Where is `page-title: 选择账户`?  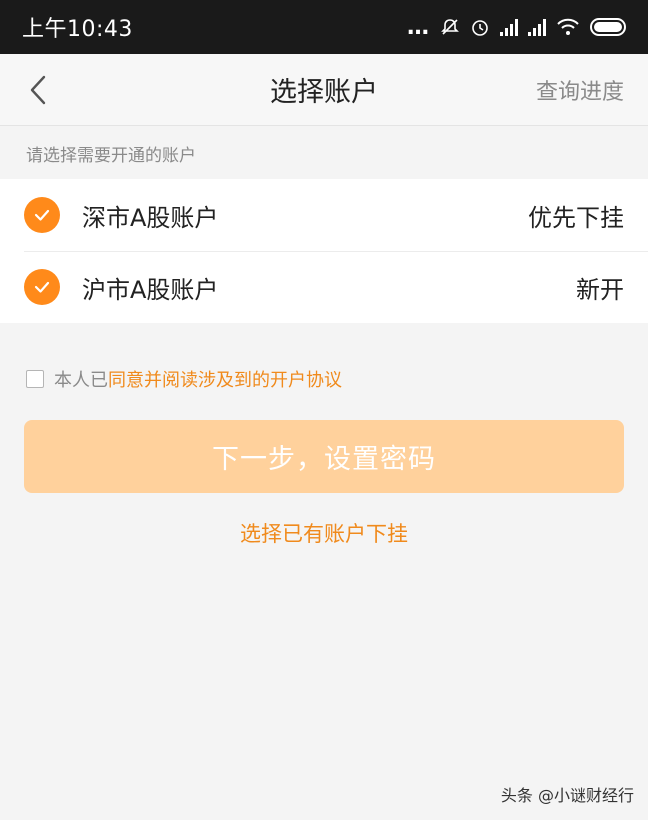
page-title: 选择账户 is located at coordinates (324, 92).